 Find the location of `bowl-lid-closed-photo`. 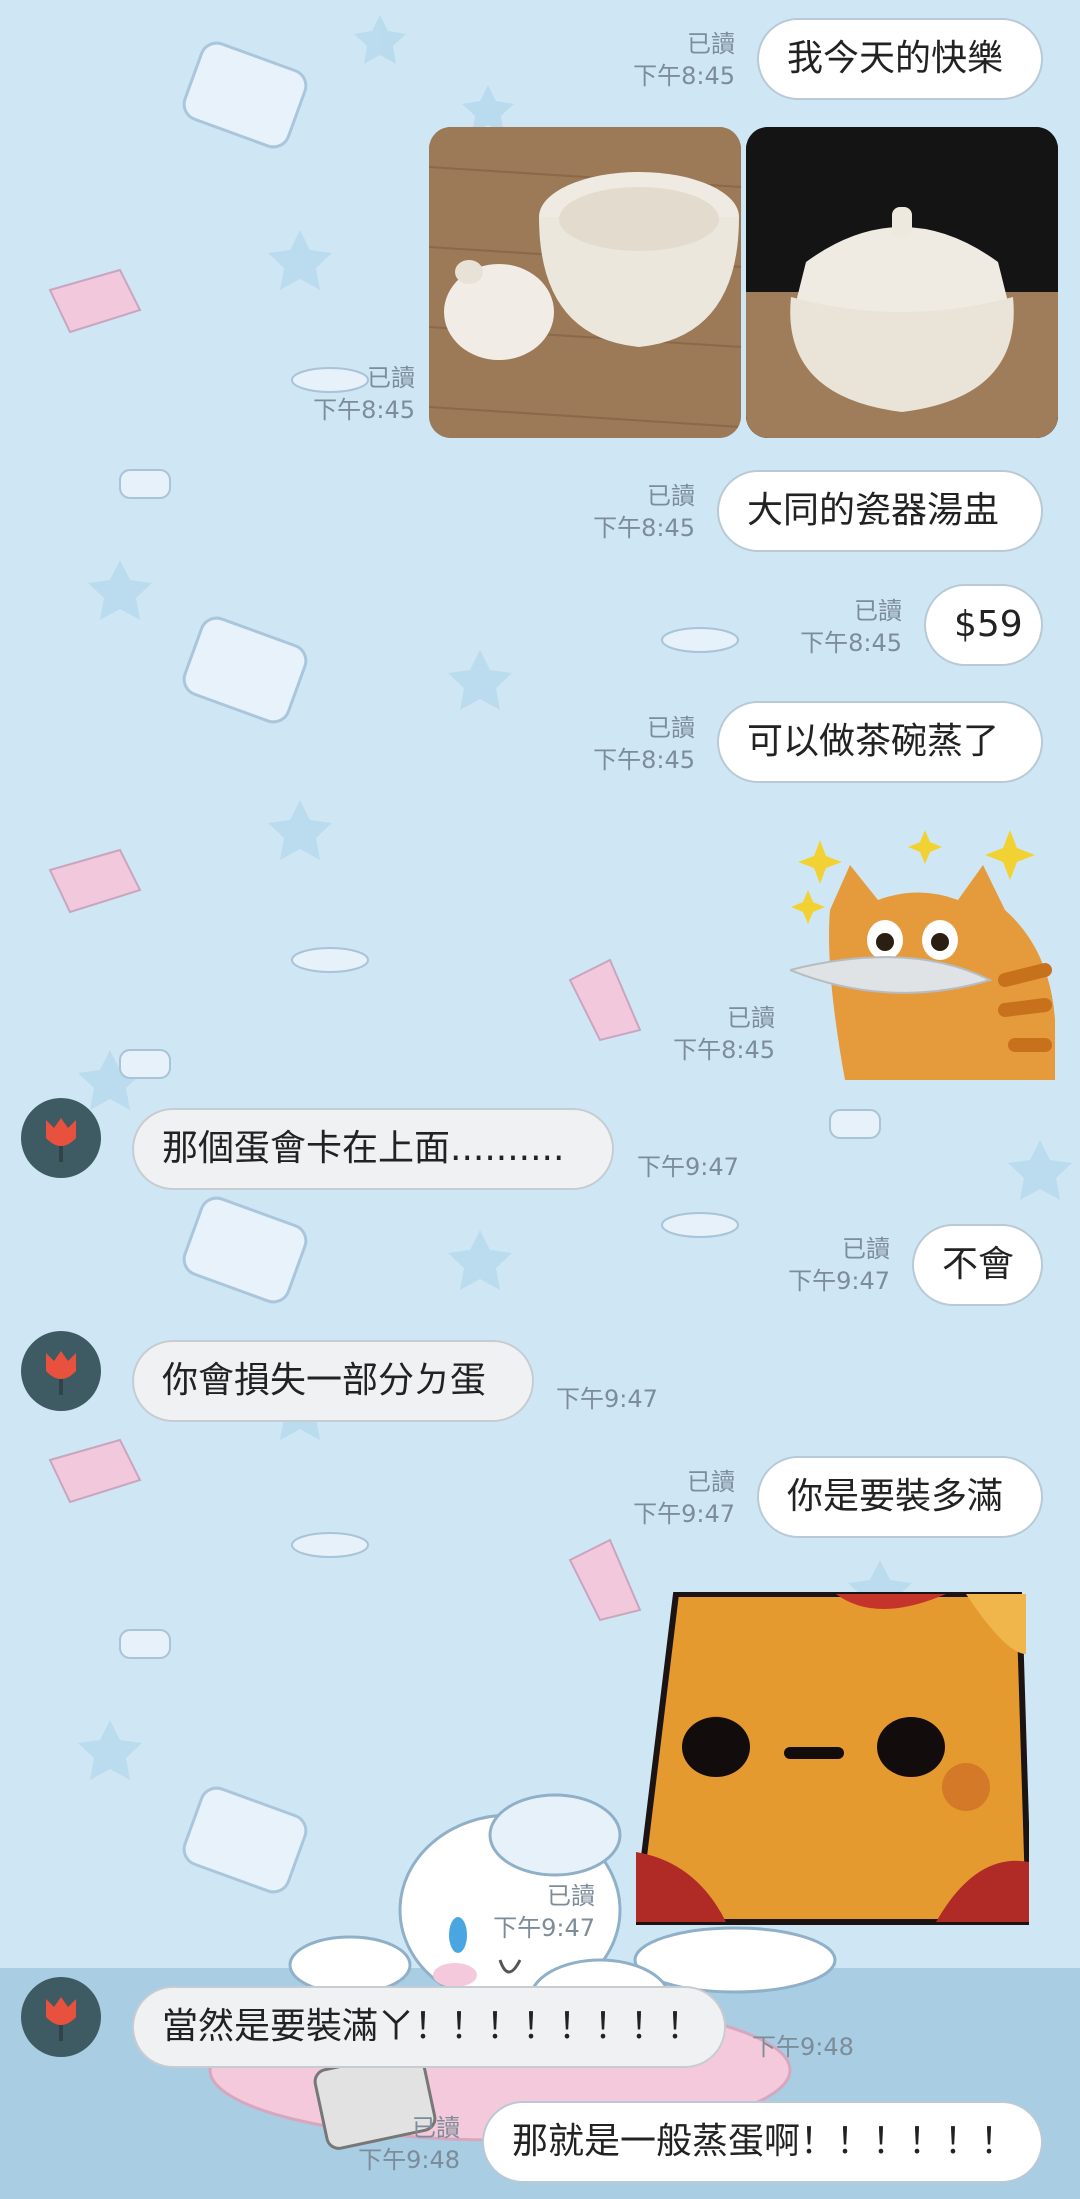

bowl-lid-closed-photo is located at coordinates (902, 282).